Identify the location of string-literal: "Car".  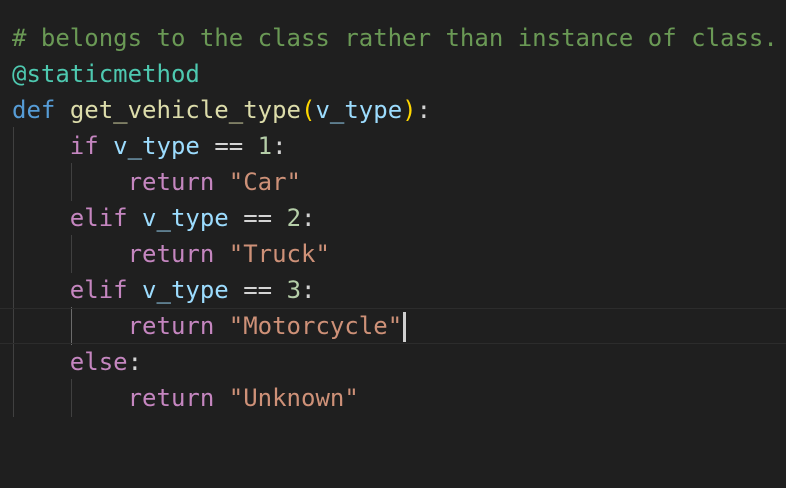
(264, 182).